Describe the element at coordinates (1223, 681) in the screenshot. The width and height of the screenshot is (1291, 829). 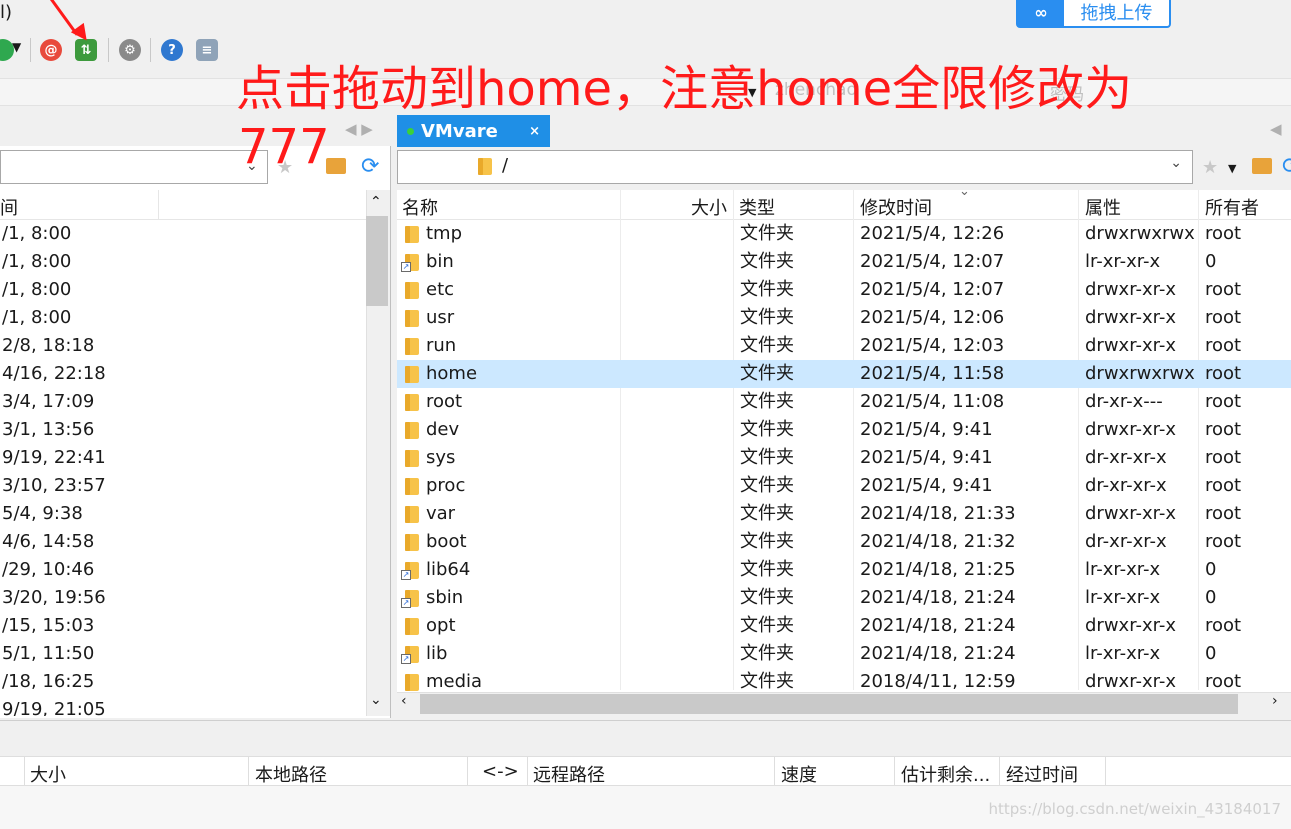
I see `cell-owner: root` at that location.